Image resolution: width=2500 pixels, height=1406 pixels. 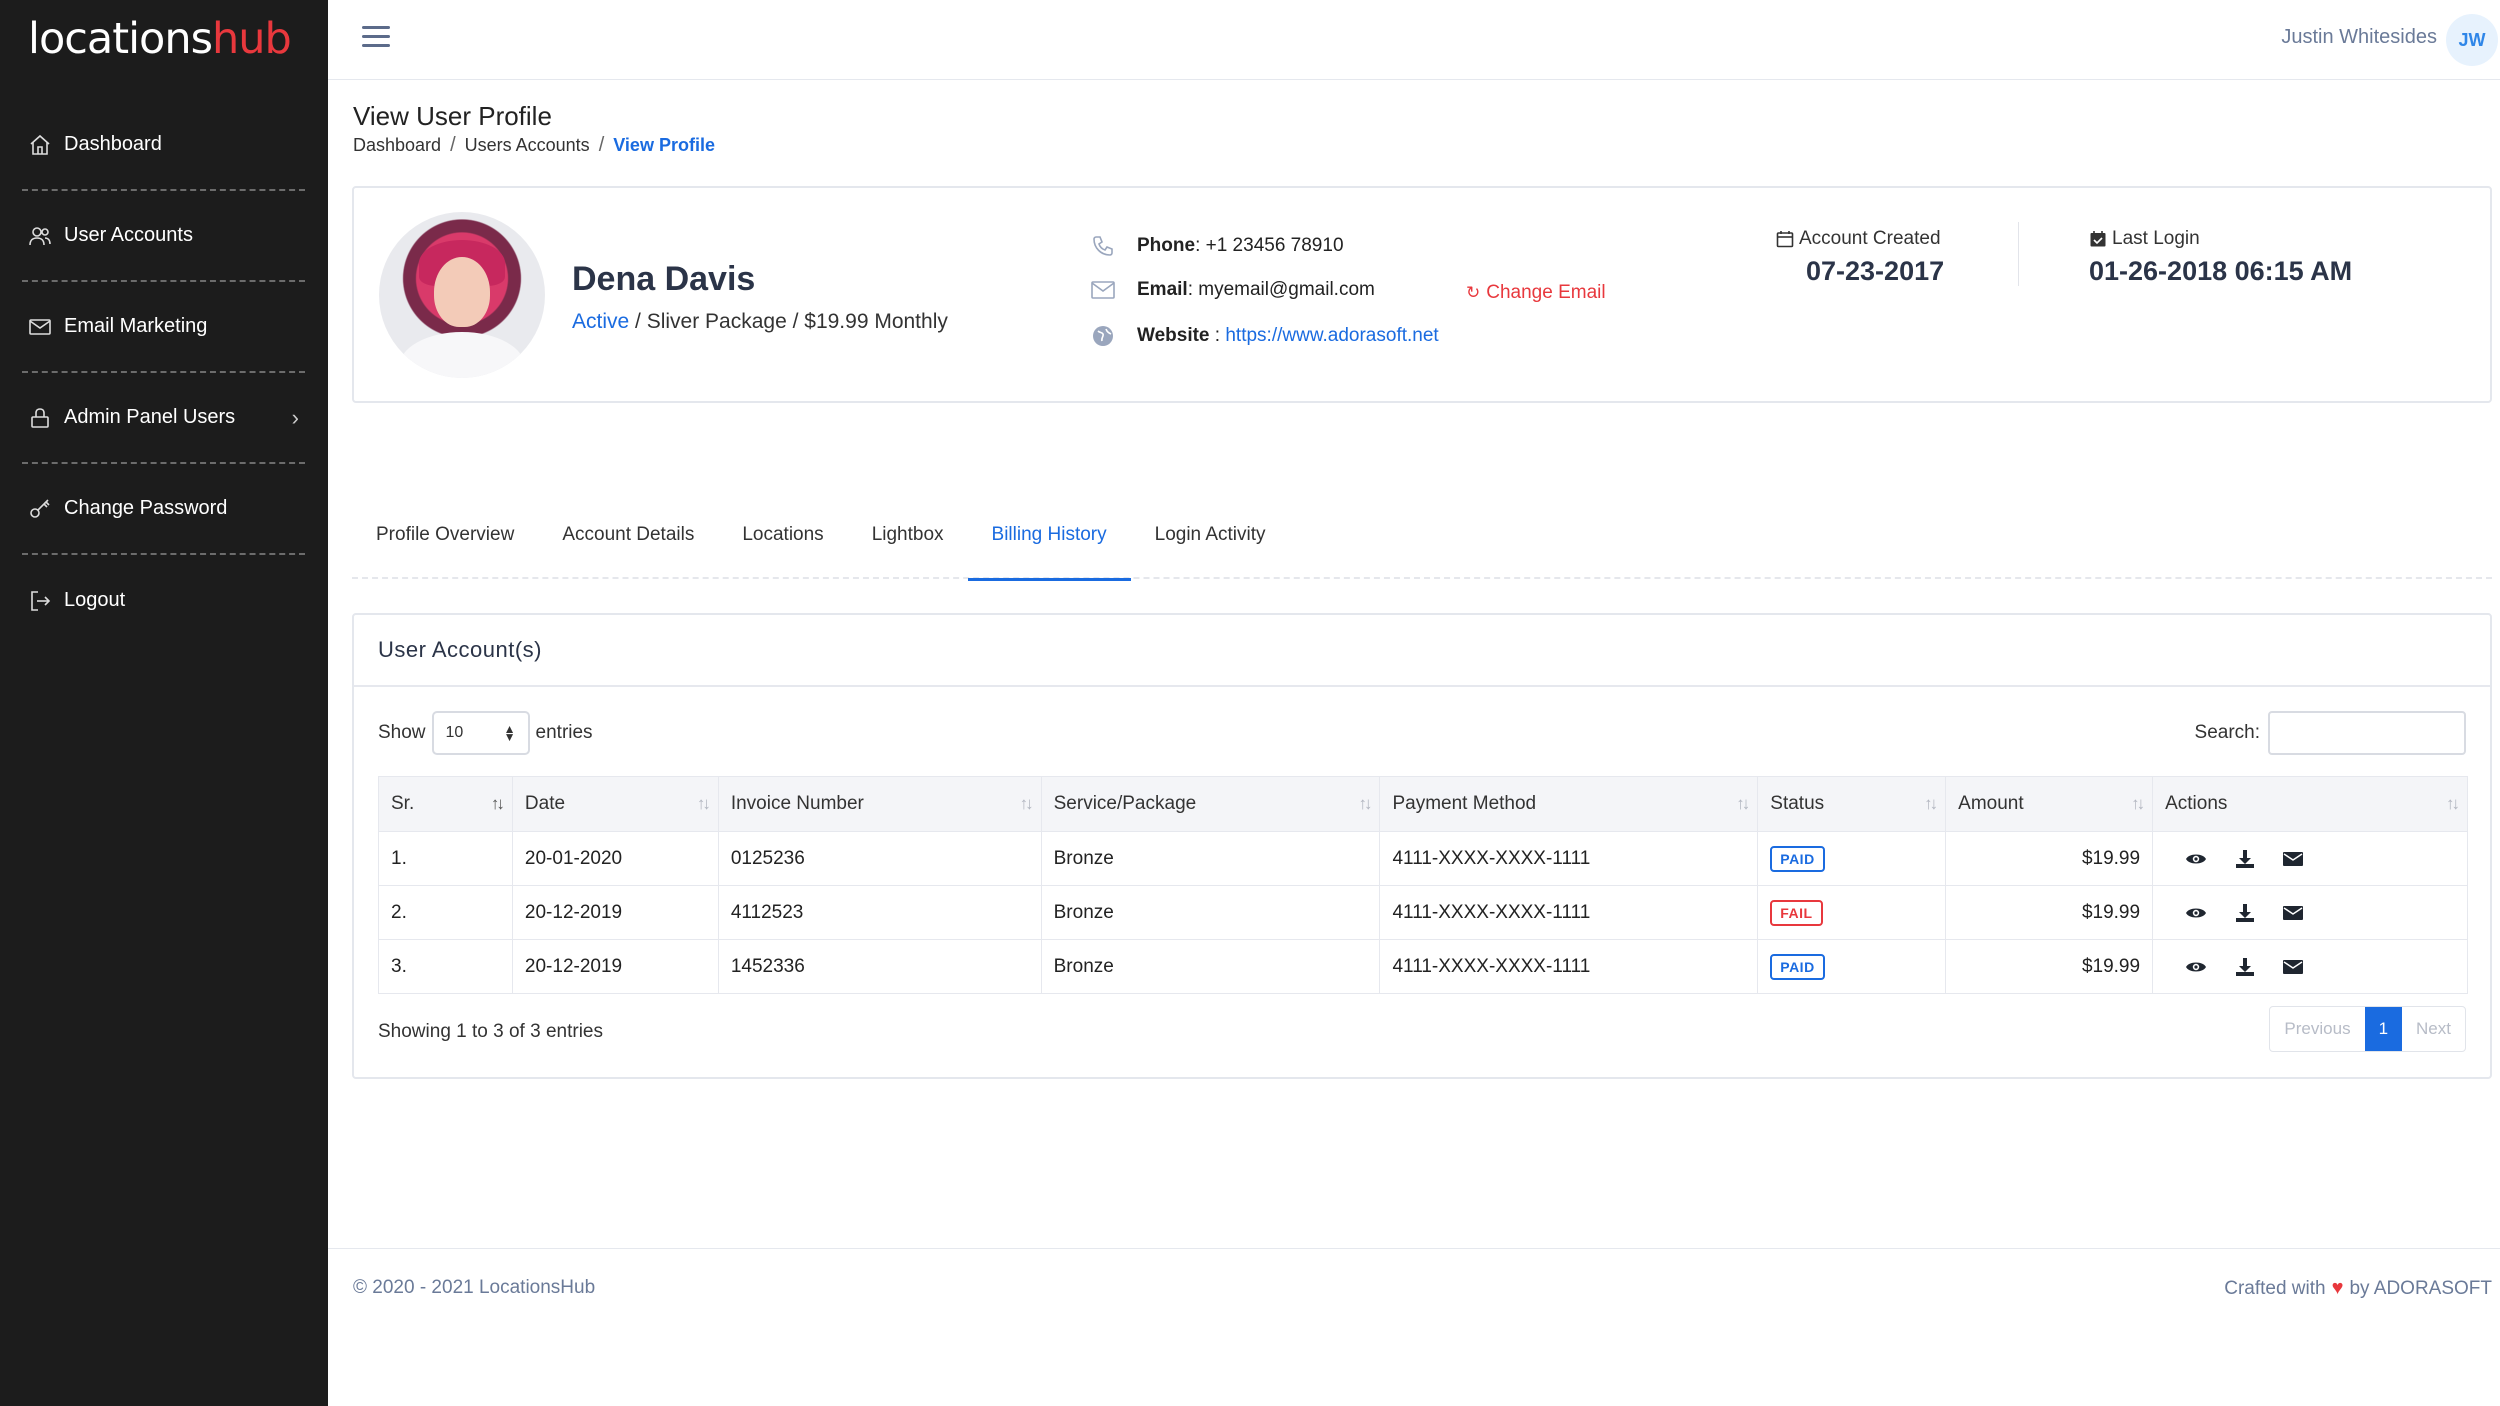 I want to click on sidebar-item-user-accounts: User Accounts, so click(x=163, y=236).